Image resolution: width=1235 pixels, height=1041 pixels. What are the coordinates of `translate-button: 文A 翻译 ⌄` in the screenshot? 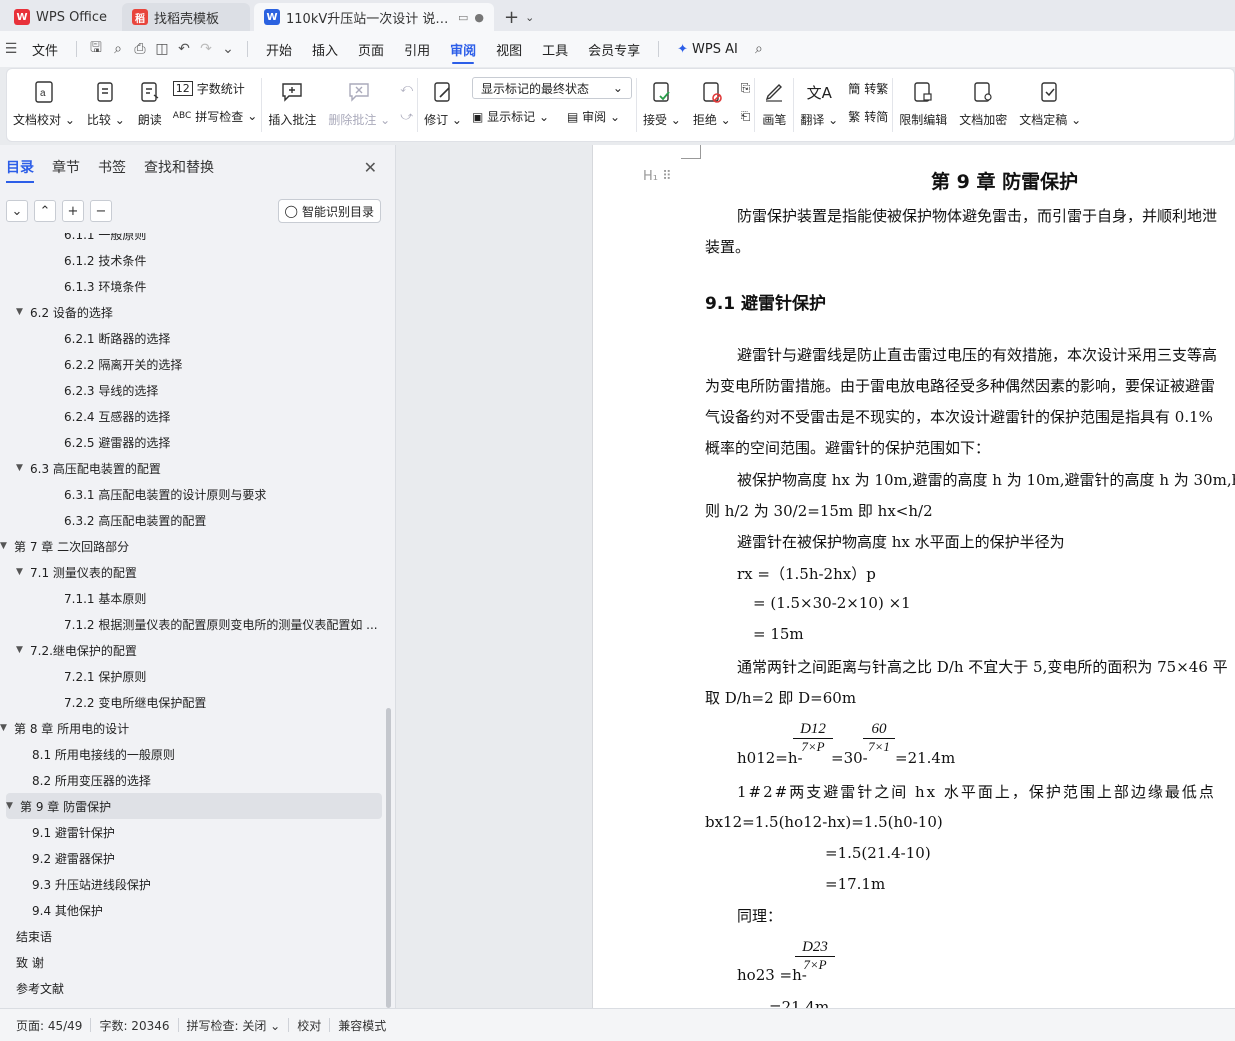 It's located at (819, 105).